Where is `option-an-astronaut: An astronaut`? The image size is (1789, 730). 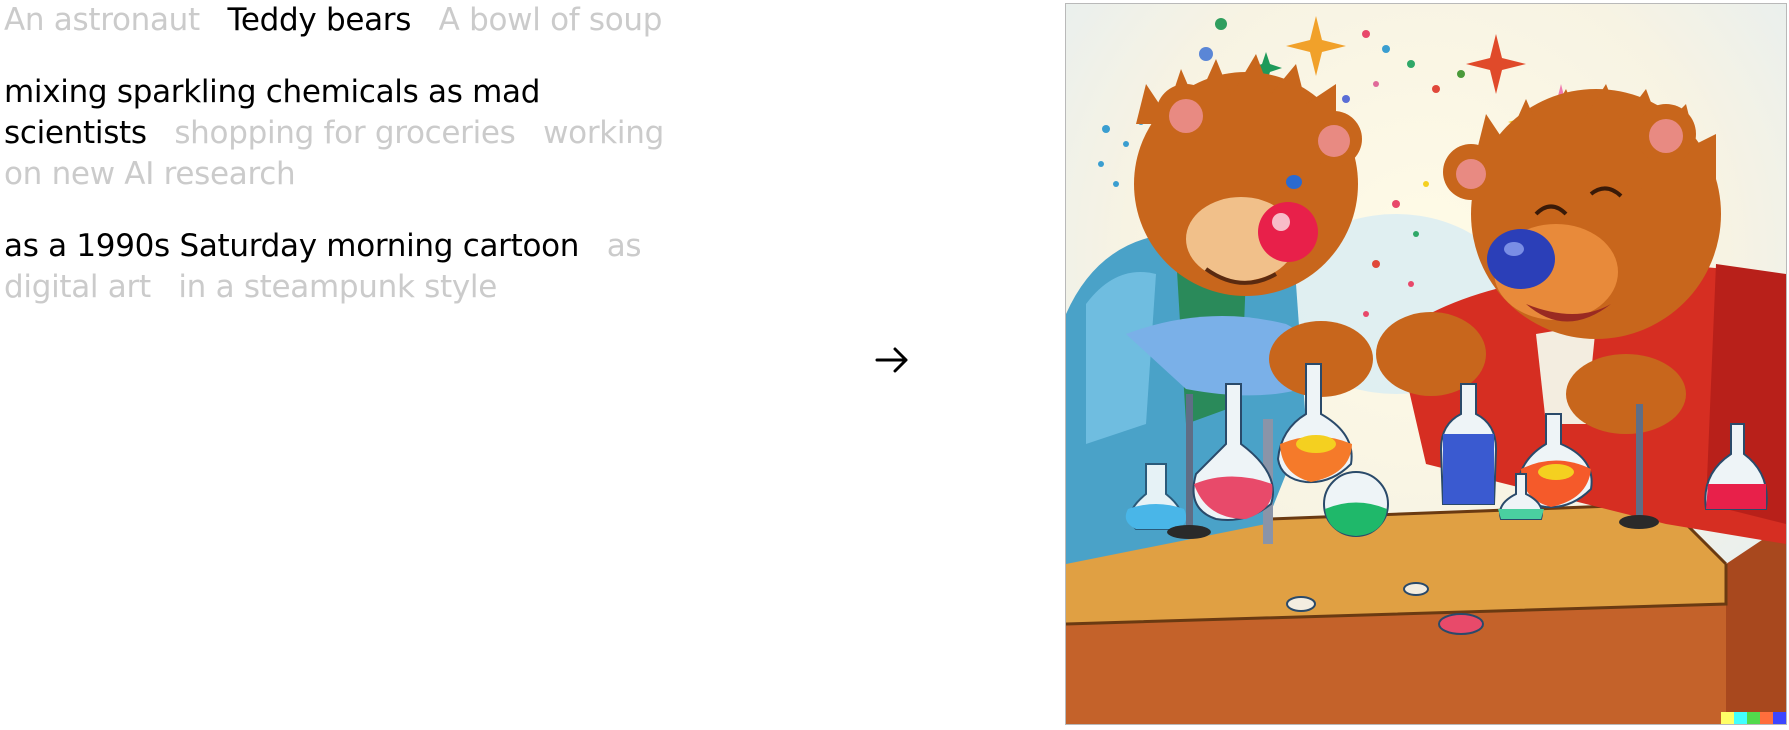 option-an-astronaut: An astronaut is located at coordinates (102, 20).